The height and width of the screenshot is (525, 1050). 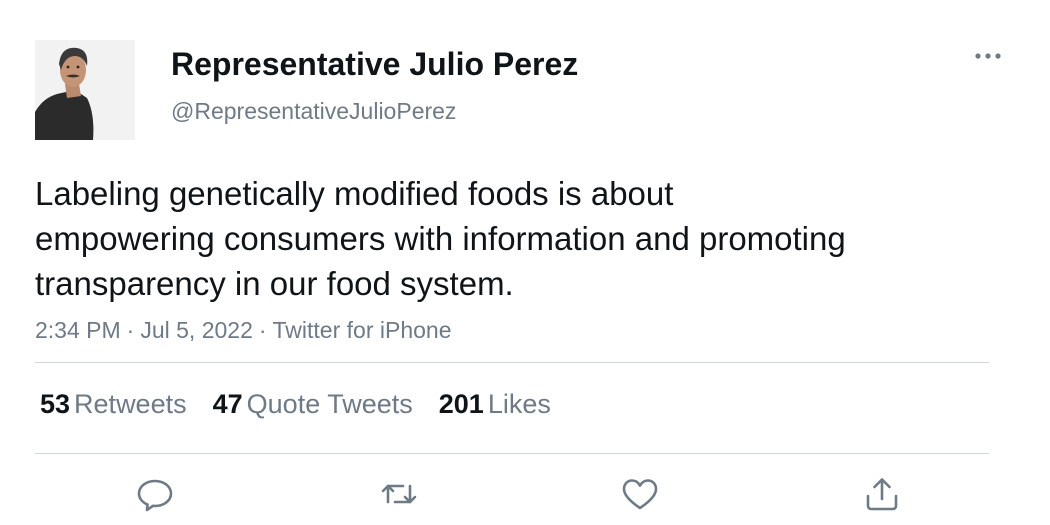 I want to click on handle: @RepresentativeJulioPerez, so click(x=313, y=111).